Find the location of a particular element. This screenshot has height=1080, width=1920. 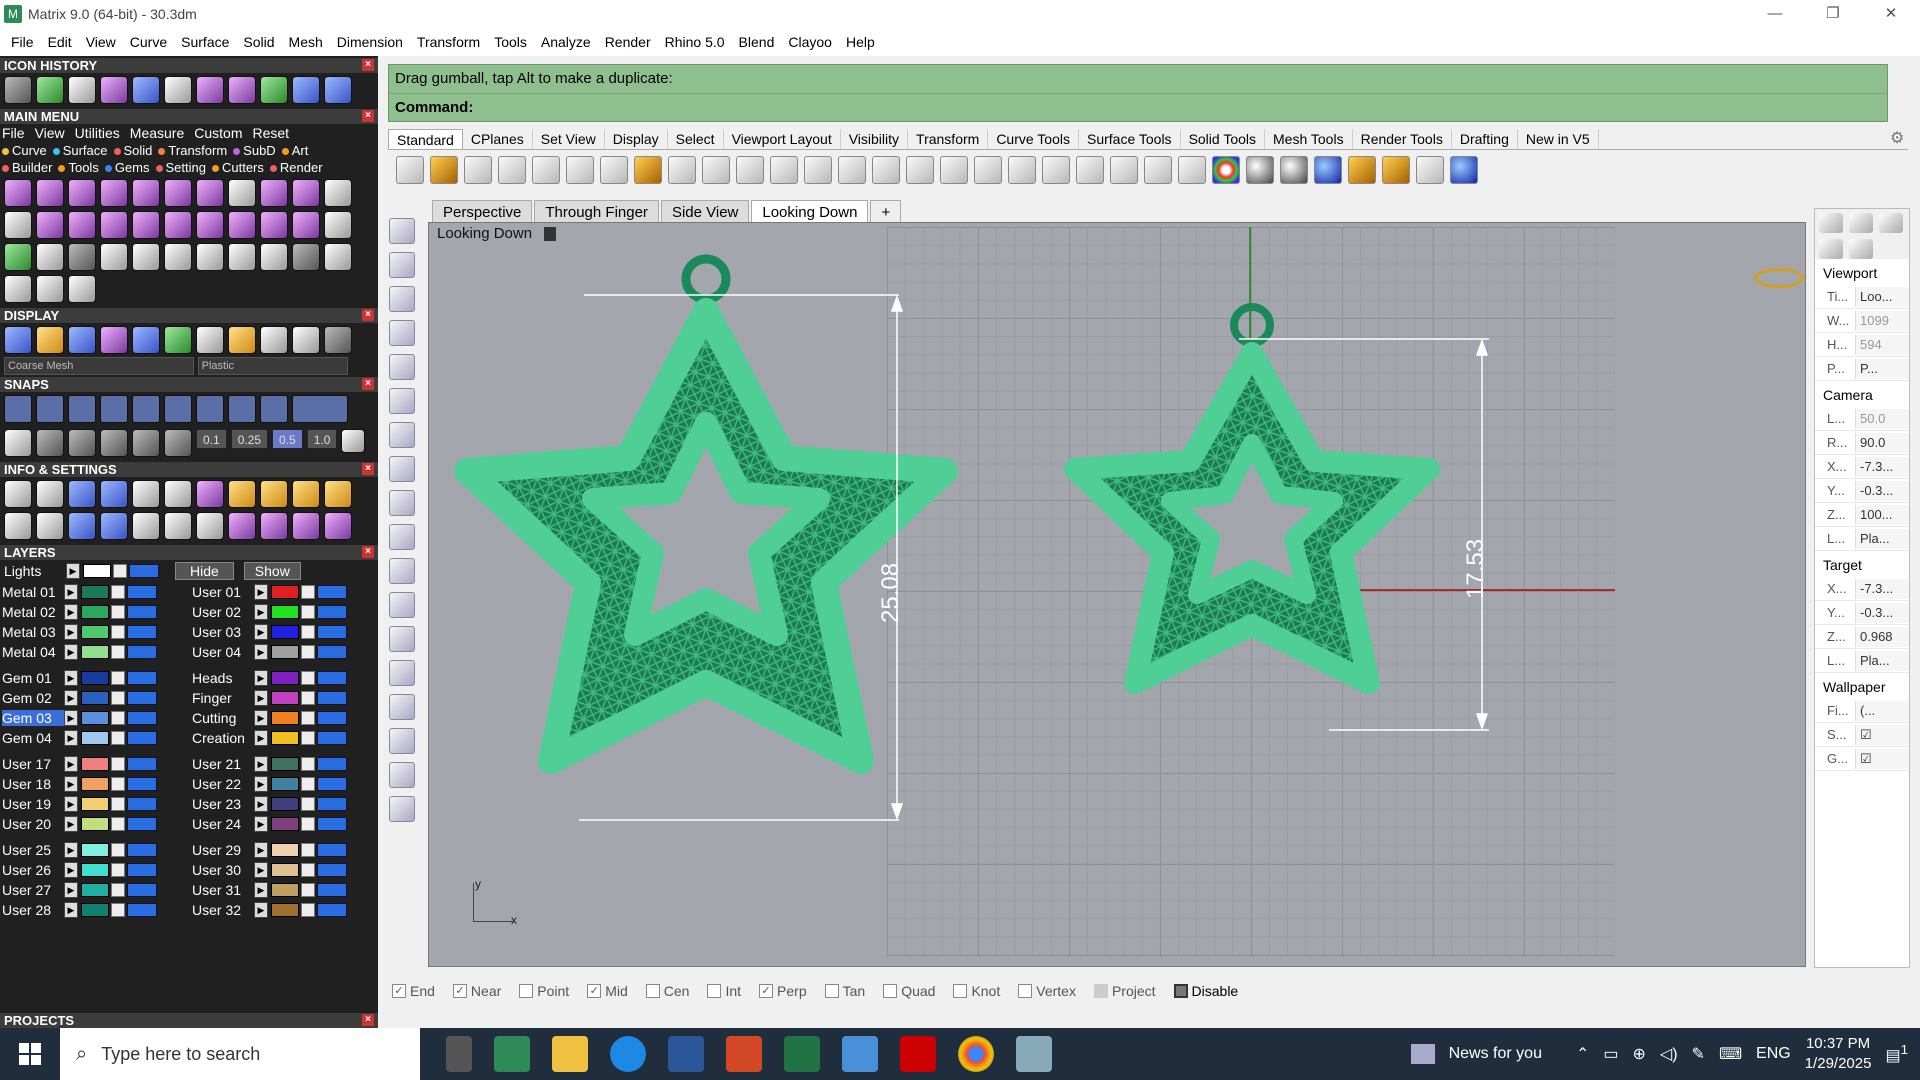

gold-material-icon is located at coordinates (242, 340).